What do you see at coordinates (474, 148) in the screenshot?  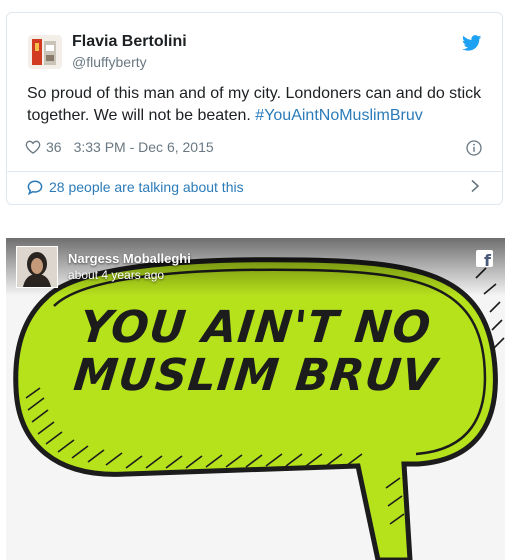 I see `info-icon` at bounding box center [474, 148].